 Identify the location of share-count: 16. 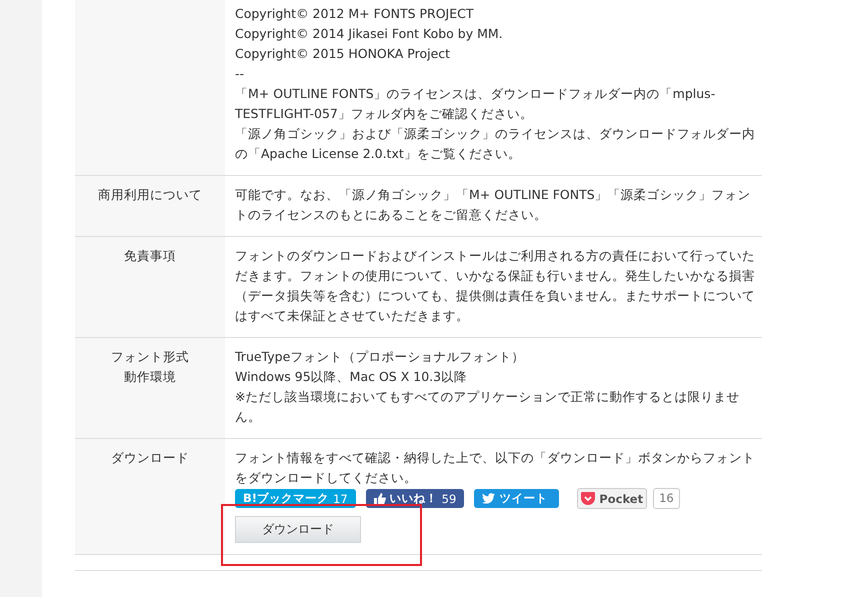
(666, 498).